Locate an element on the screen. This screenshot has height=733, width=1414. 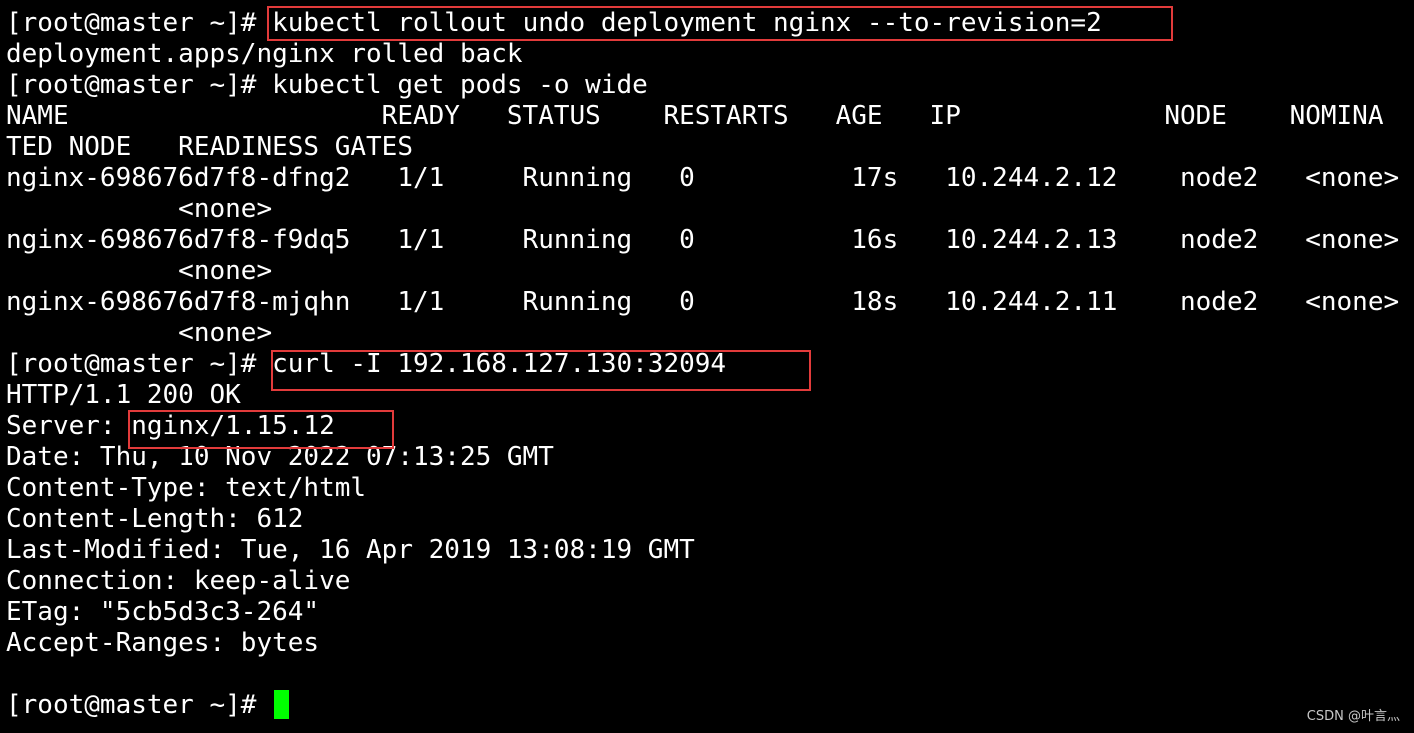
output-text: Content-Type: text/html is located at coordinates (186, 488).